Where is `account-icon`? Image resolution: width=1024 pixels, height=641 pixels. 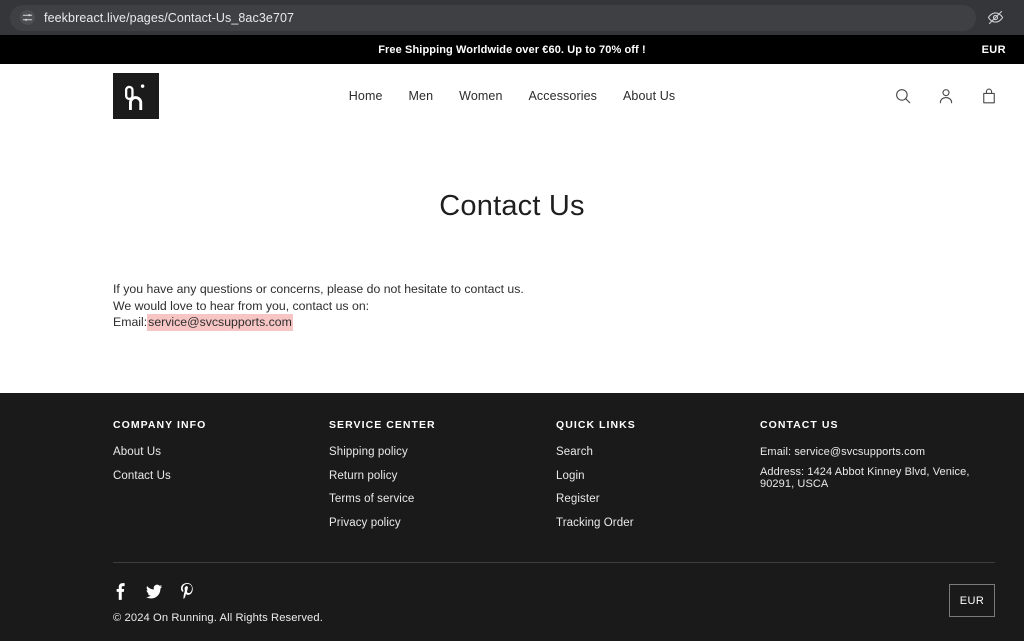
account-icon is located at coordinates (946, 96).